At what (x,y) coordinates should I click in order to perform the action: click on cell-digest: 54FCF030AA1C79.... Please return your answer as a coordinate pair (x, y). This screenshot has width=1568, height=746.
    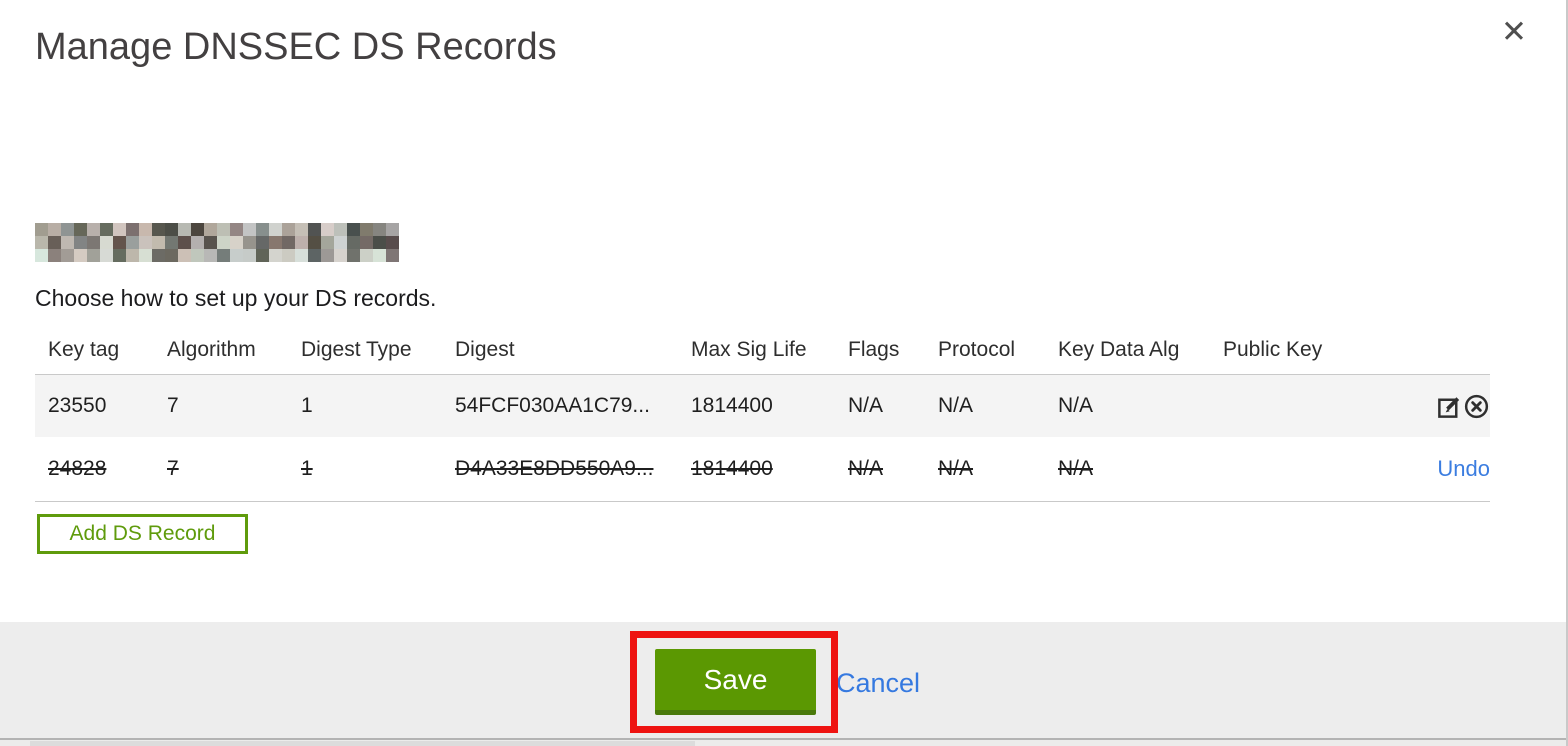
    Looking at the image, I should click on (560, 405).